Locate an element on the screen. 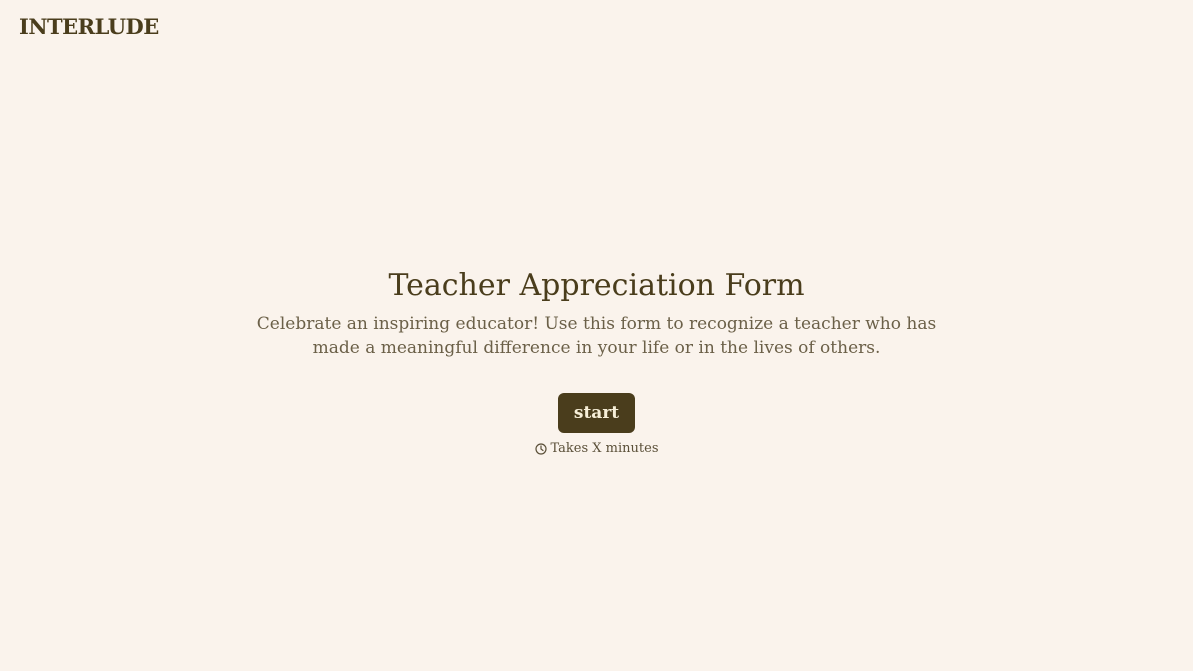 The width and height of the screenshot is (1193, 671). time-estimate-label: Takes X minutes is located at coordinates (604, 448).